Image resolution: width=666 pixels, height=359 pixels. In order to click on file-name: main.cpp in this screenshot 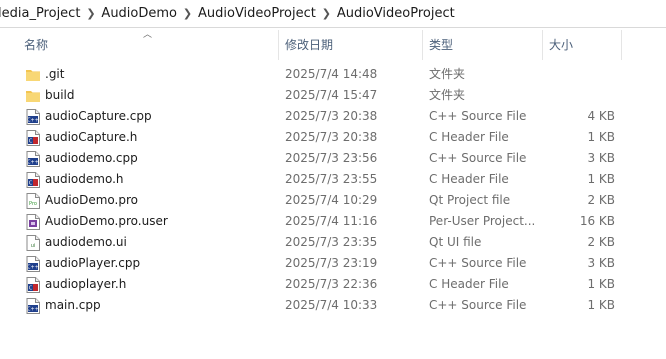, I will do `click(73, 305)`.